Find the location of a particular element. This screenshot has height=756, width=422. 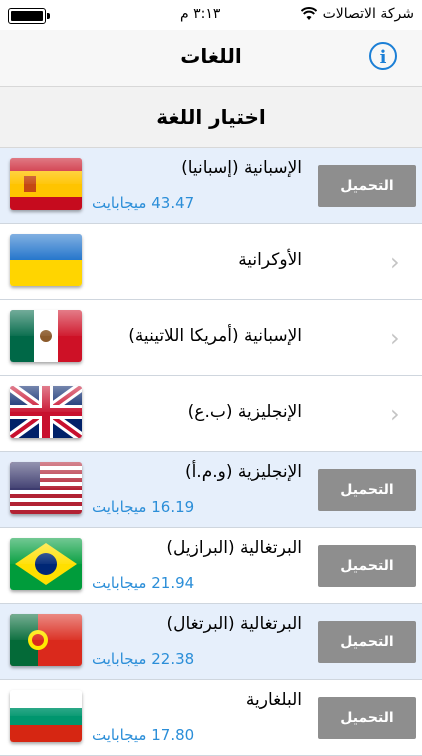

language-name: الإسبانية (أمريكا اللاتينية) is located at coordinates (215, 336).